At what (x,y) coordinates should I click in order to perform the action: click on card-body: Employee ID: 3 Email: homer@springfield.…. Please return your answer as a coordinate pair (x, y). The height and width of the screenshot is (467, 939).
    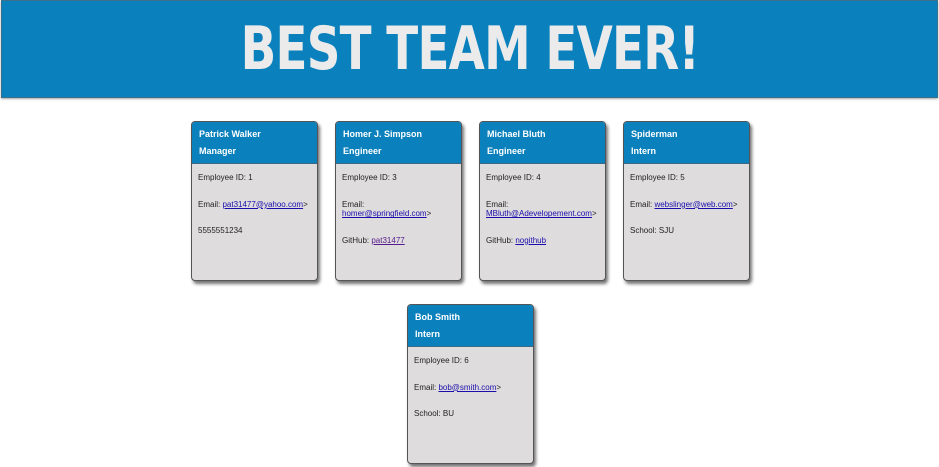
    Looking at the image, I should click on (398, 204).